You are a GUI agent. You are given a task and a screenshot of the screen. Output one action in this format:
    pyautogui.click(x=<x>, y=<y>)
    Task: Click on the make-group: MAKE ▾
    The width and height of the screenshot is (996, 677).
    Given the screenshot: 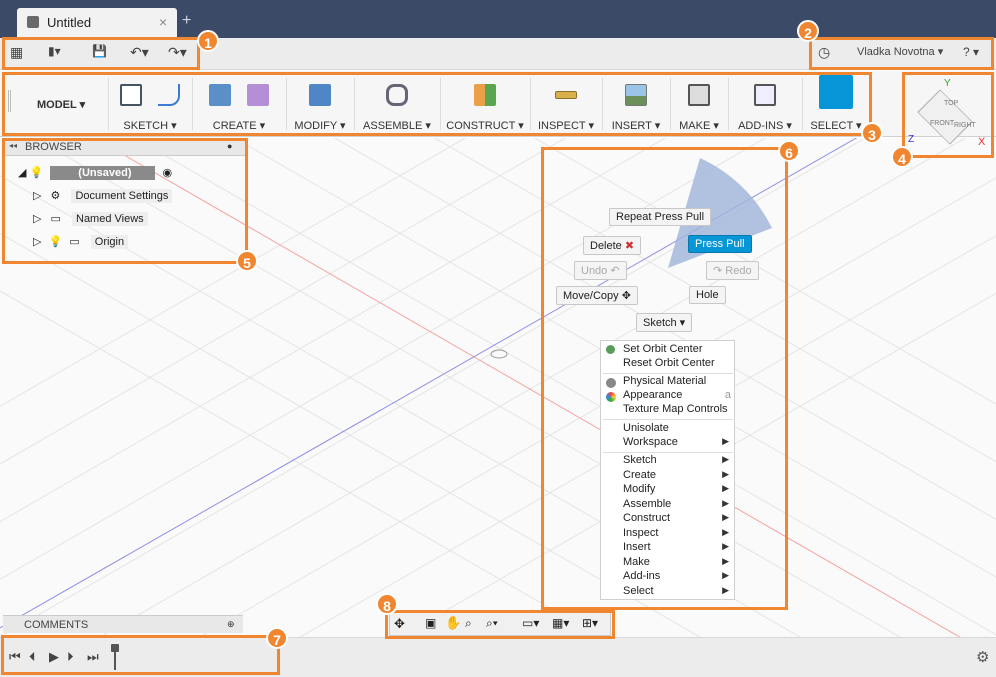 What is the action you would take?
    pyautogui.click(x=699, y=104)
    